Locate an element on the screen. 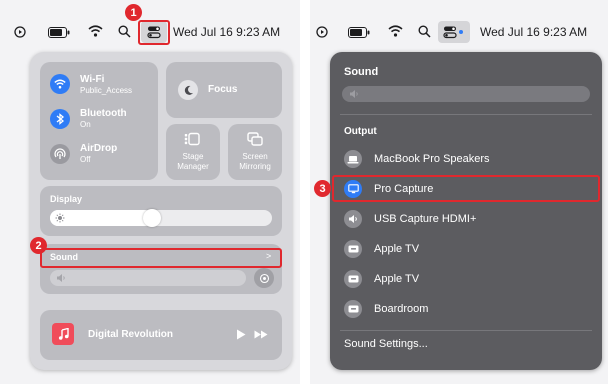  airdrop-title: AirDrop is located at coordinates (99, 148).